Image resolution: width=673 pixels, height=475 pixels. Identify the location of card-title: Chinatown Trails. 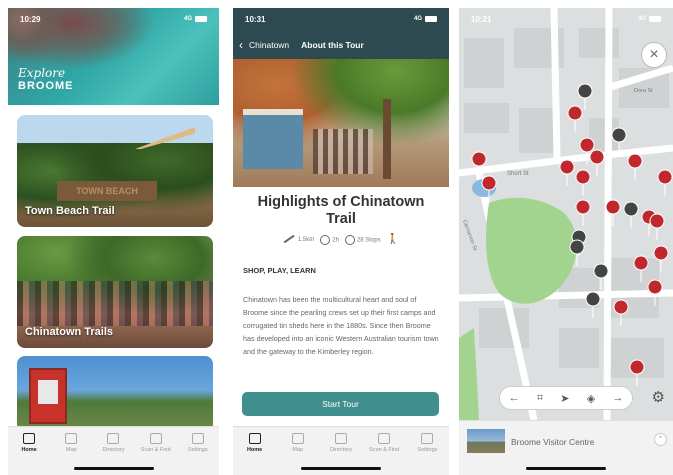
(69, 332).